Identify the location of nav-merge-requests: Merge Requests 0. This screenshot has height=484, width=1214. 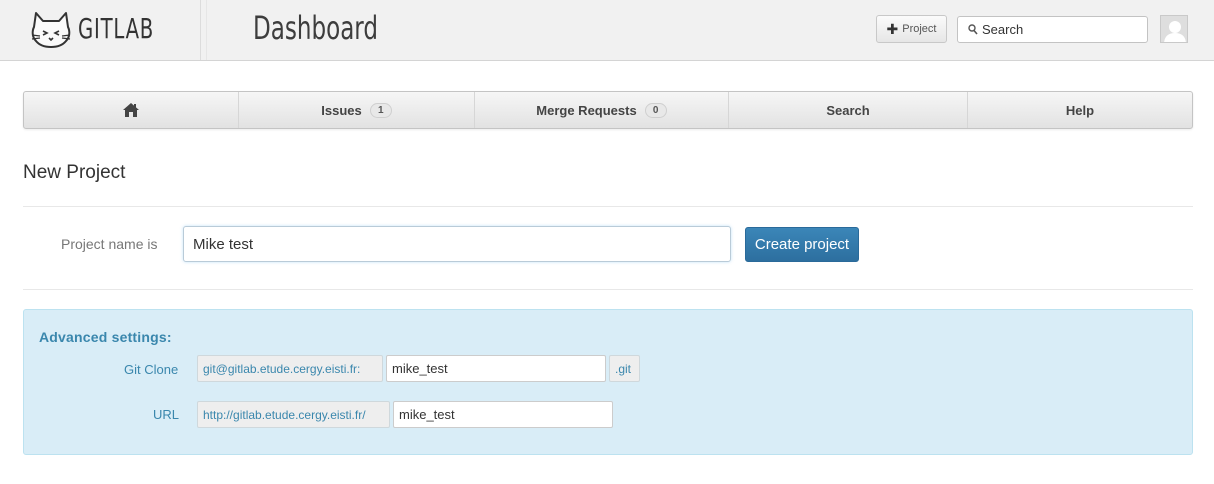
(602, 110).